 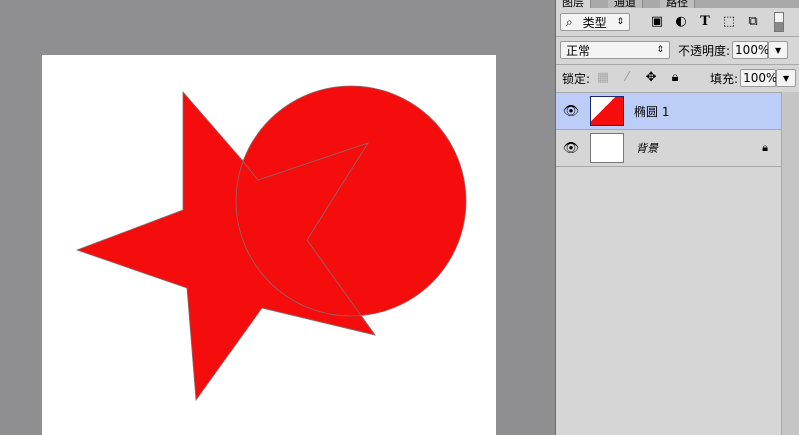 I want to click on fill-dropdown: ▼, so click(x=786, y=78).